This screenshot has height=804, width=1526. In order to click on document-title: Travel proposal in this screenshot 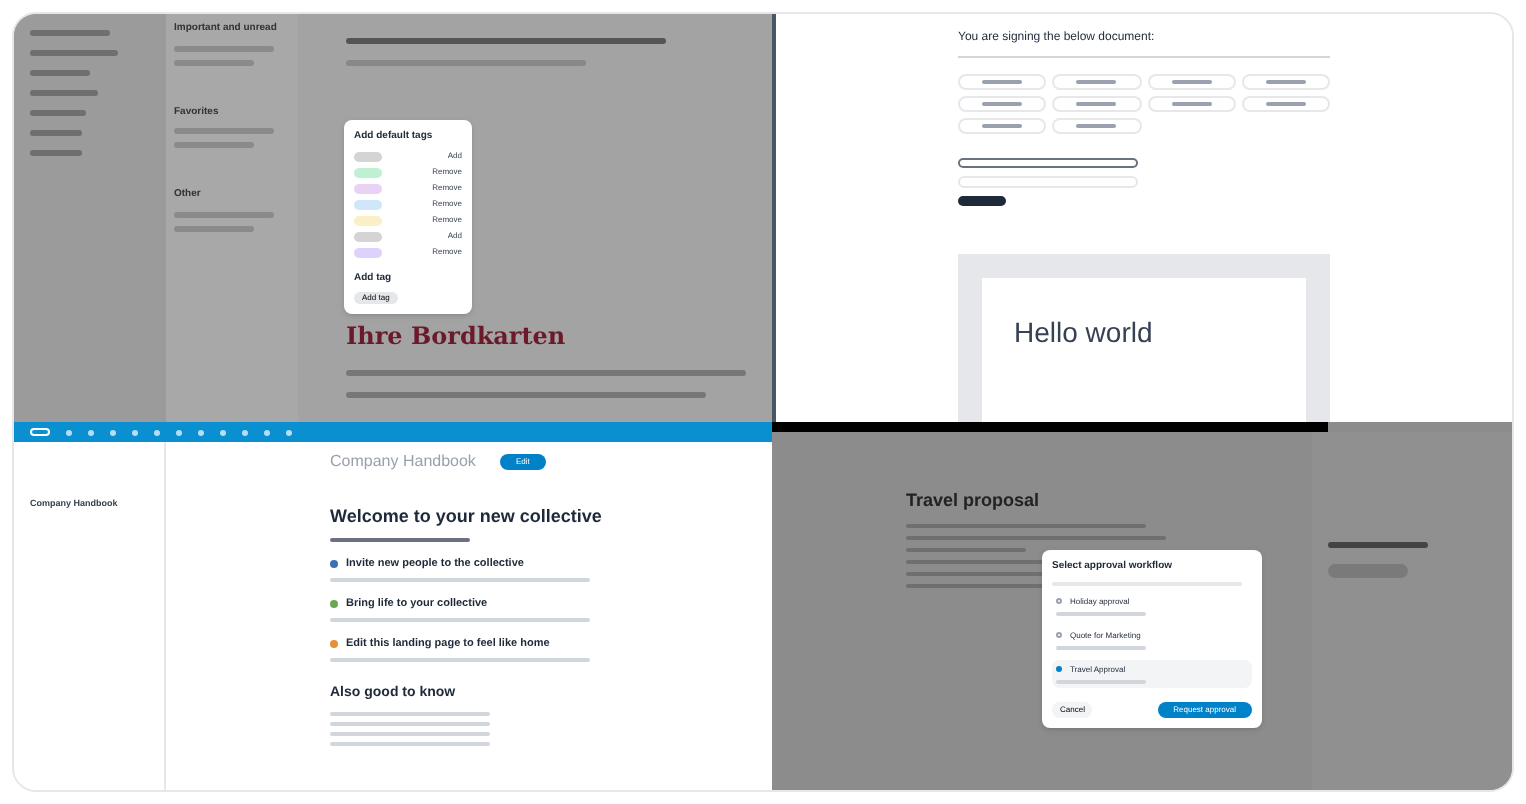, I will do `click(974, 501)`.